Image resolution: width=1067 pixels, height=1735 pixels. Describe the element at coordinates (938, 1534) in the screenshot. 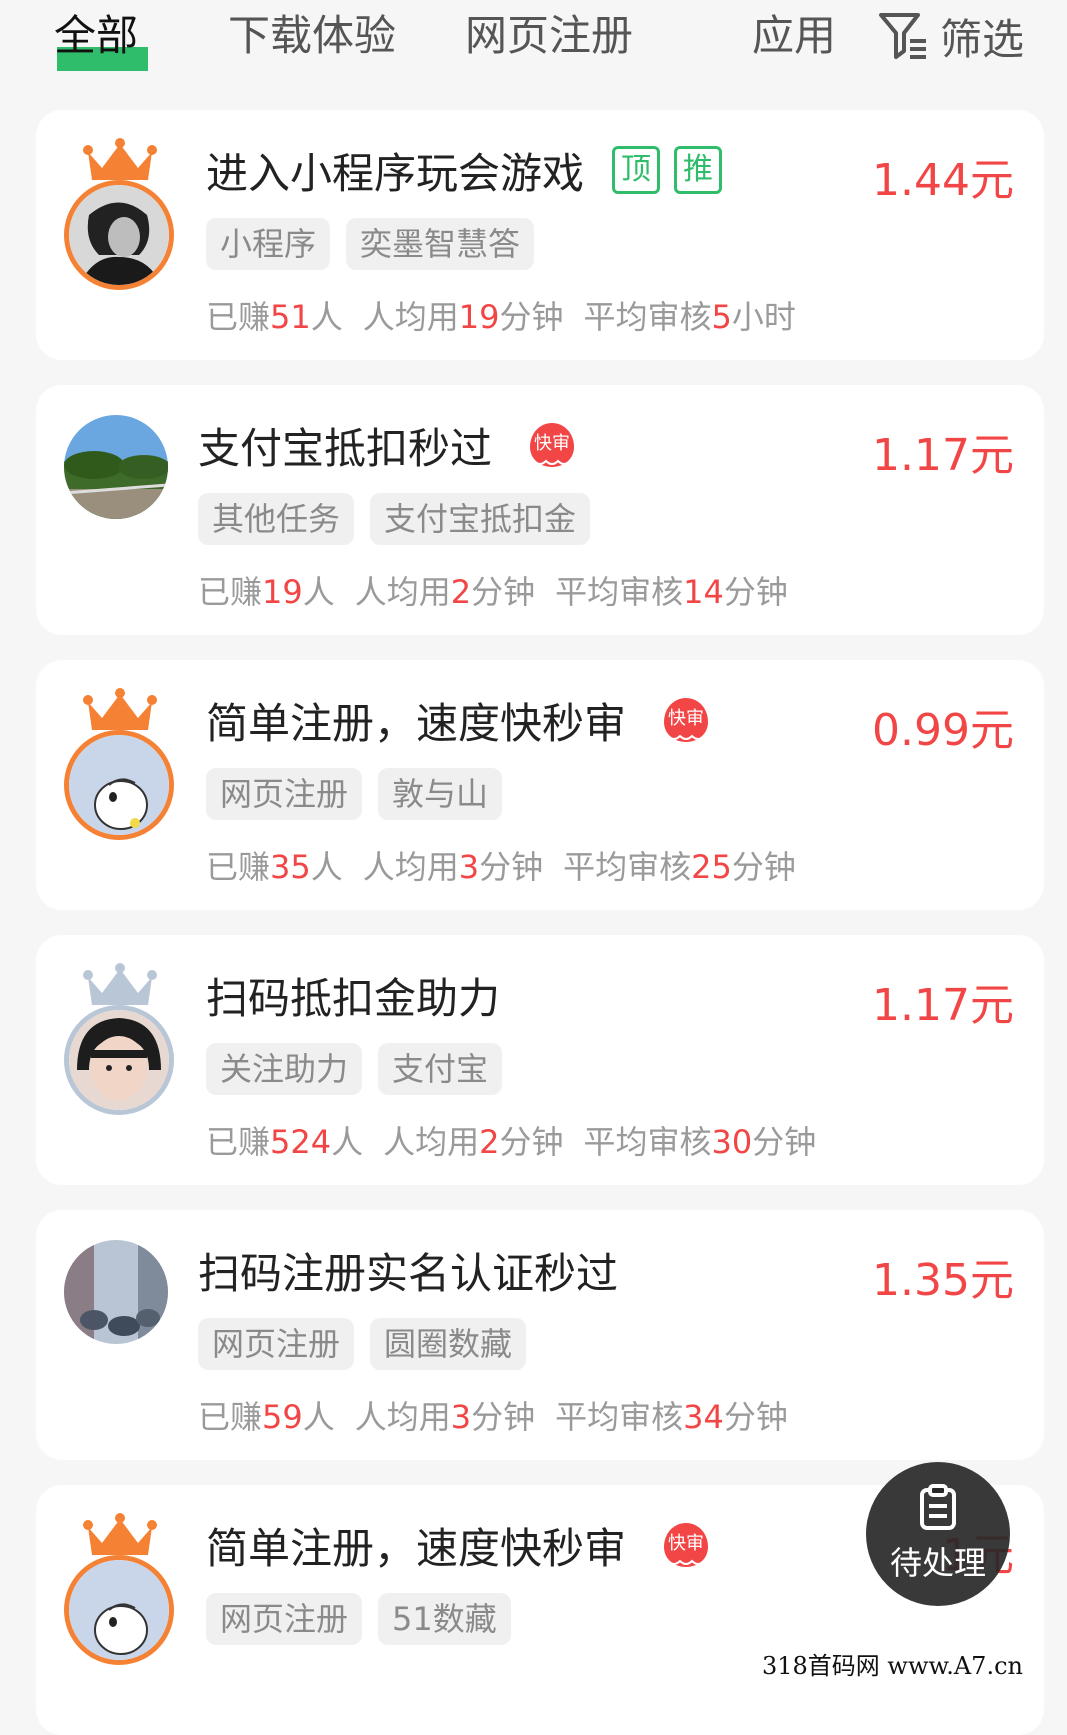

I see `pending-tasks-button: 待处理` at that location.